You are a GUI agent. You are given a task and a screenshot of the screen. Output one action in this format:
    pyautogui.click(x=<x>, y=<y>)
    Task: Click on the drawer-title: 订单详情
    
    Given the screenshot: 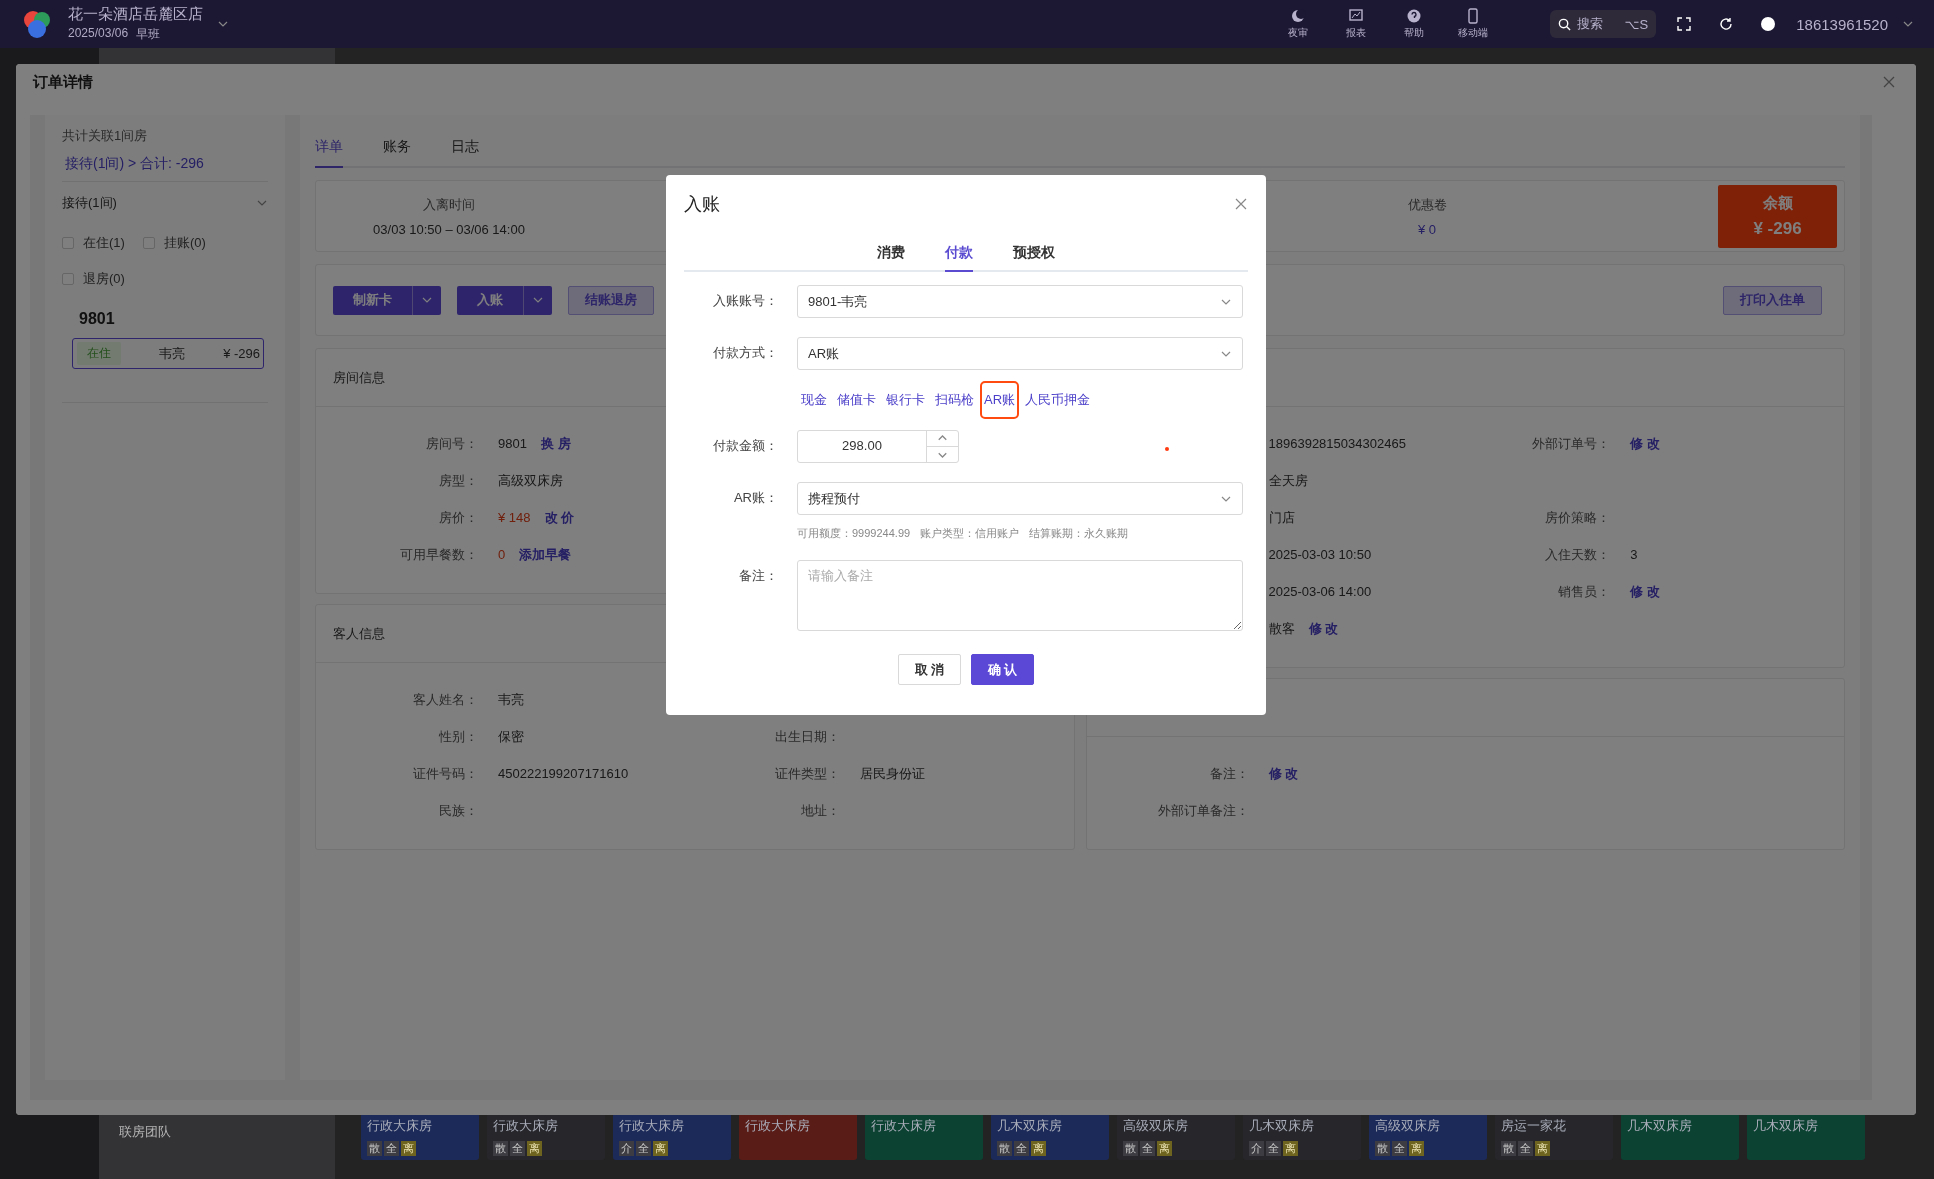 What is the action you would take?
    pyautogui.click(x=63, y=82)
    